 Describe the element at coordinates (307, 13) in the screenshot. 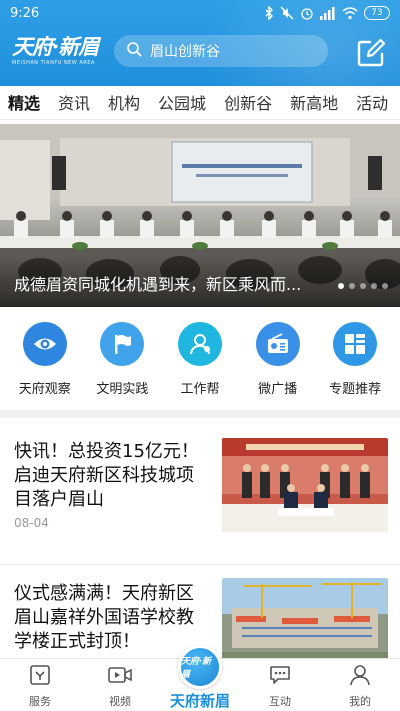

I see `alarm-icon` at that location.